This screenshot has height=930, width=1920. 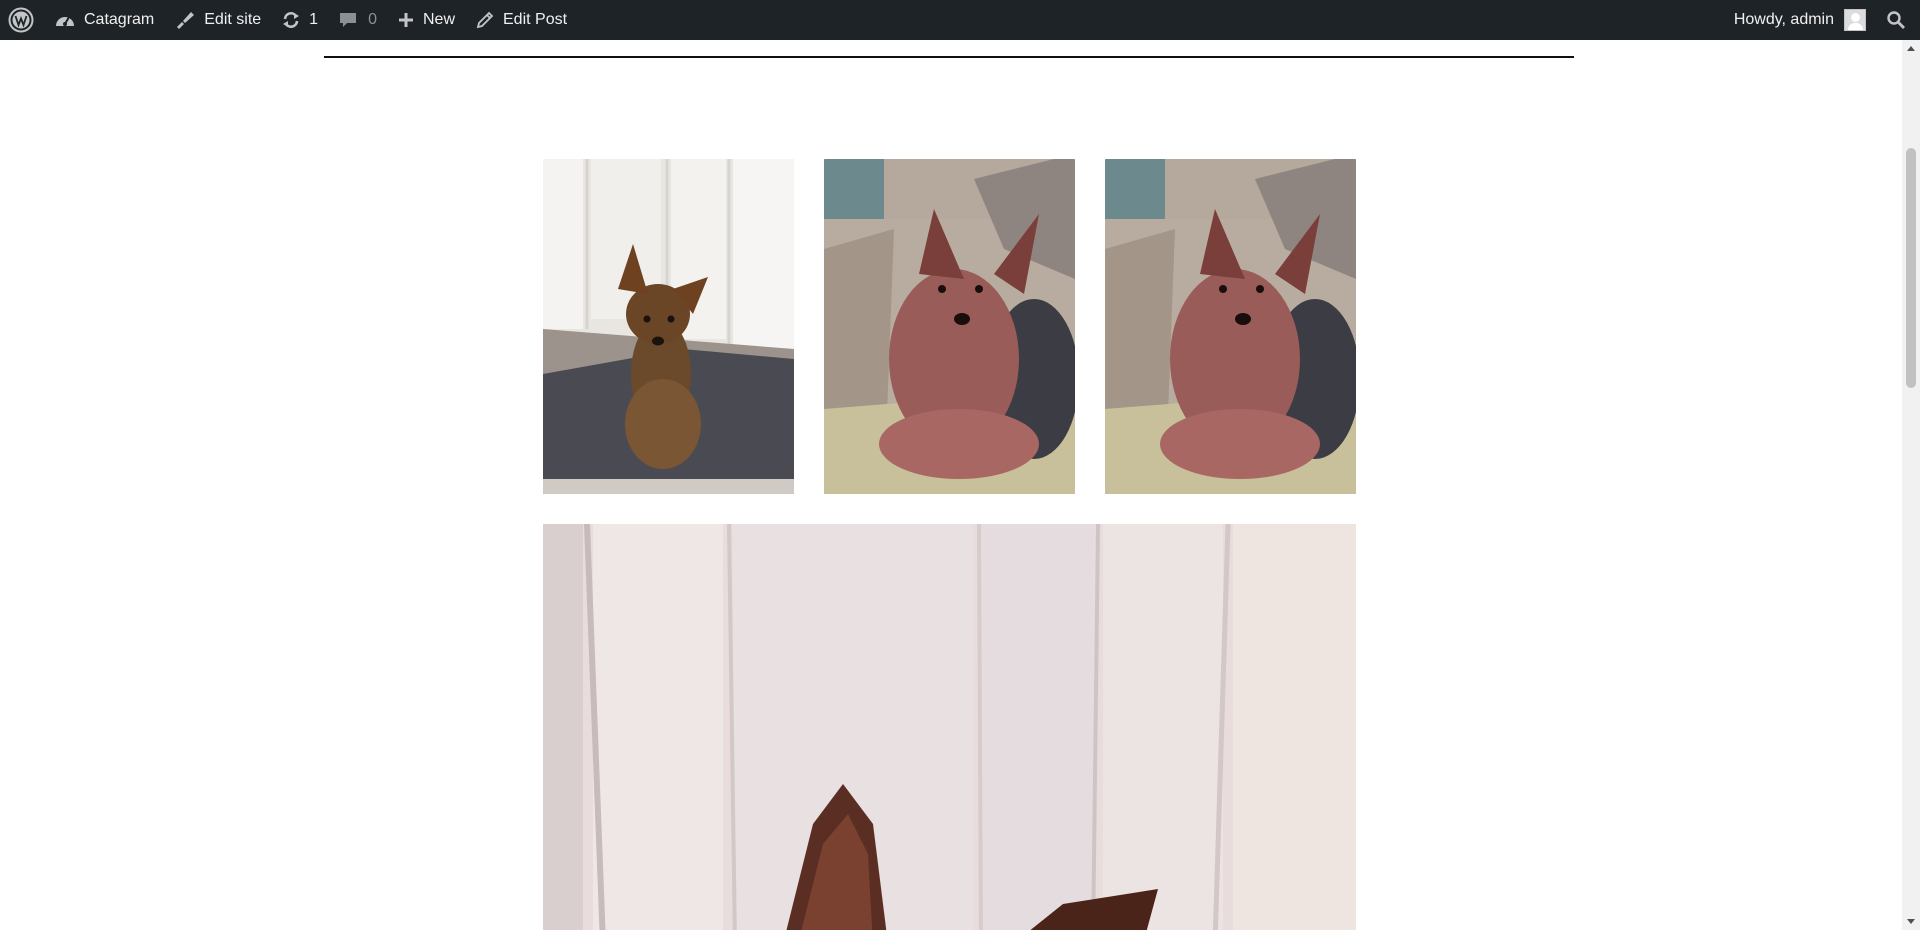 I want to click on wordpress-menu, so click(x=22, y=20).